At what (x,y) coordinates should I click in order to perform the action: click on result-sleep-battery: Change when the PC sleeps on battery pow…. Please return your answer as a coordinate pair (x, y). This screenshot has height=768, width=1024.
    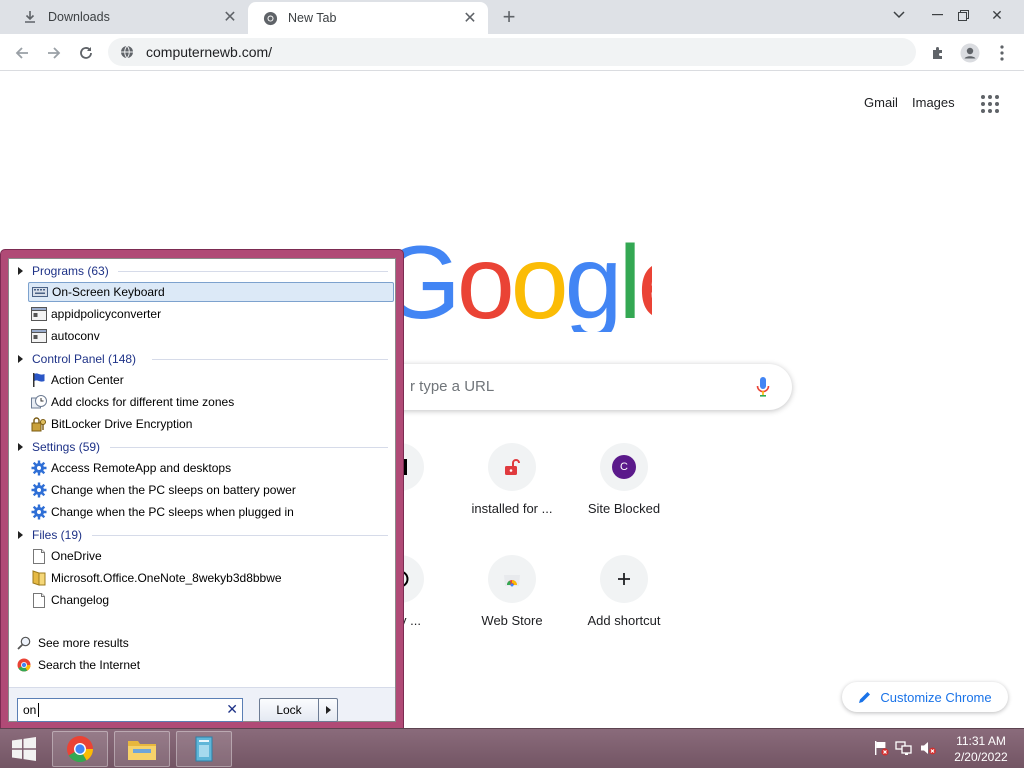
    Looking at the image, I should click on (211, 490).